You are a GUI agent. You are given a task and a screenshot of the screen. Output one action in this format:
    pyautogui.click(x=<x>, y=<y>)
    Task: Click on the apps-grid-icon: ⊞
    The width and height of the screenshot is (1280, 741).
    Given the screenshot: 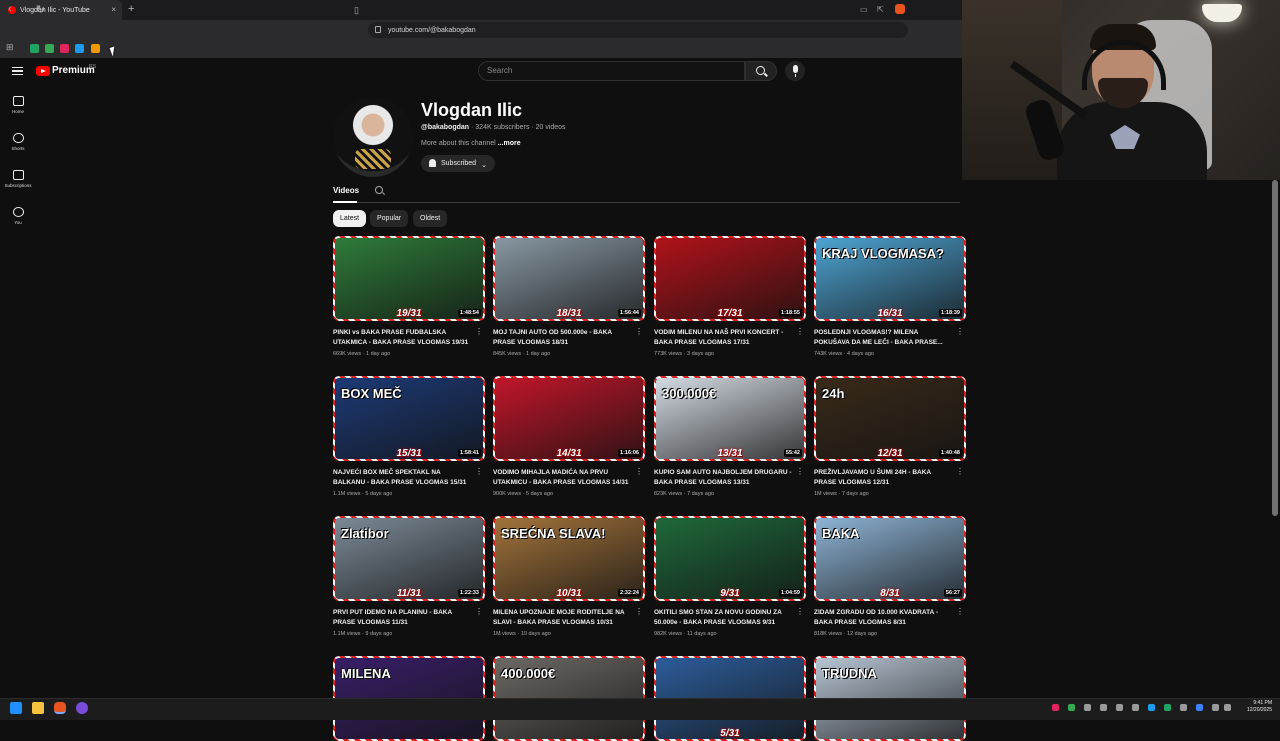 What is the action you would take?
    pyautogui.click(x=10, y=47)
    